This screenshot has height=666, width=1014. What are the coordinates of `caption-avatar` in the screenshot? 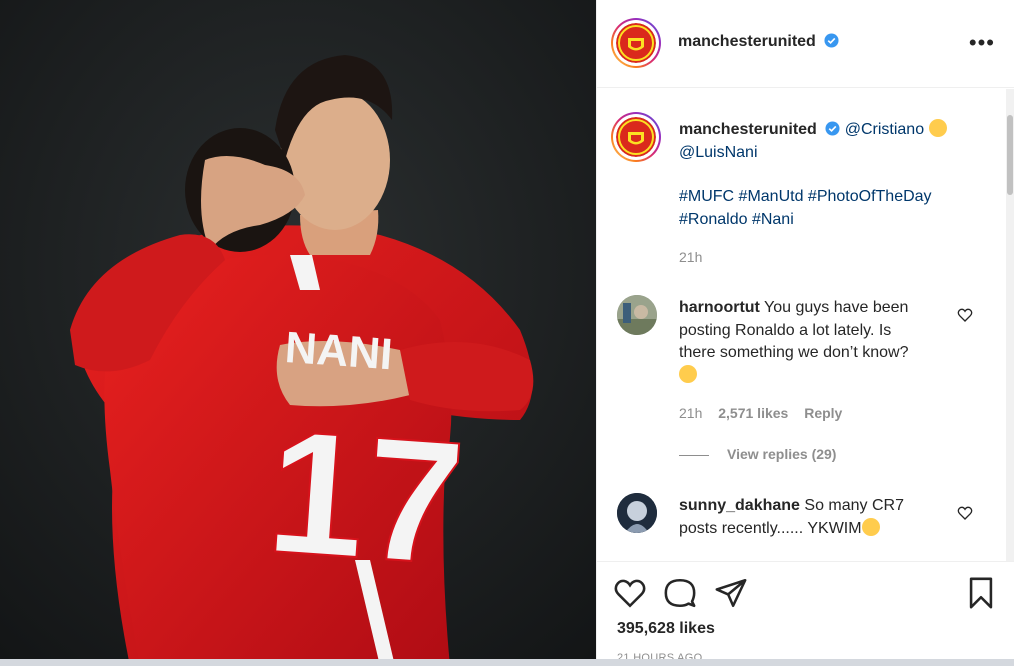 It's located at (636, 137).